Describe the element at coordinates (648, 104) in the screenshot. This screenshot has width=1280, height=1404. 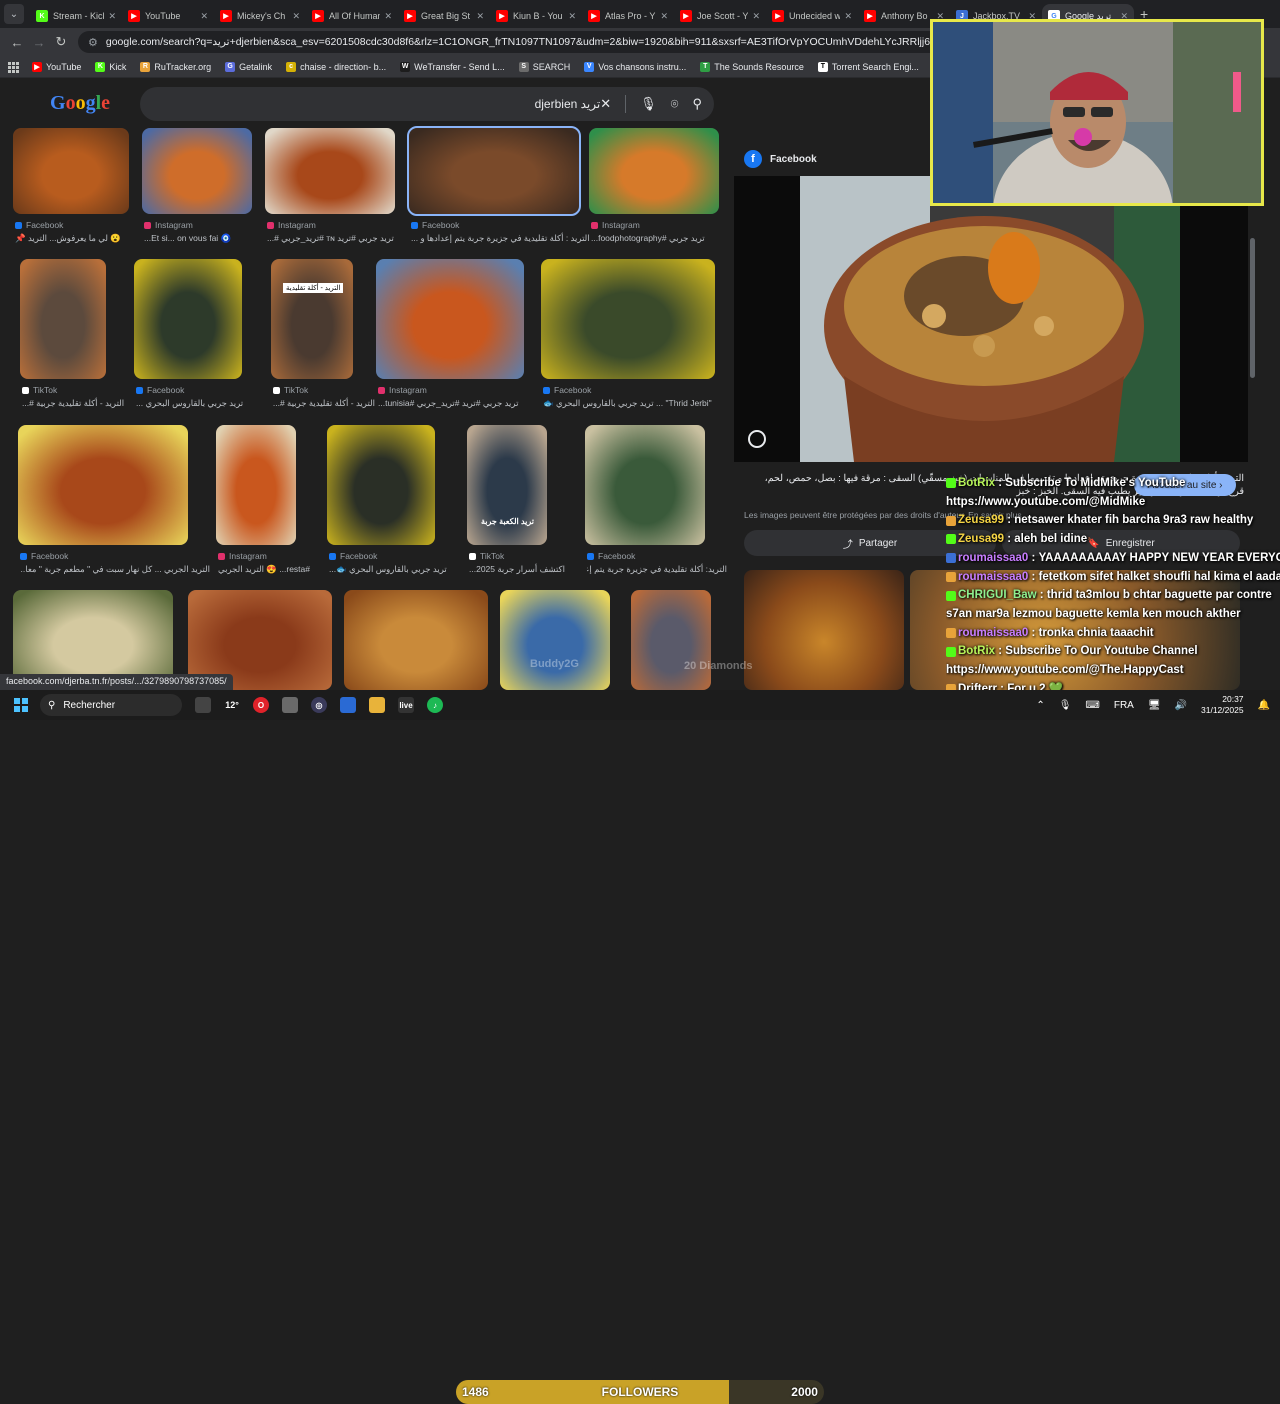
I see `microphone-icon: 🎙` at that location.